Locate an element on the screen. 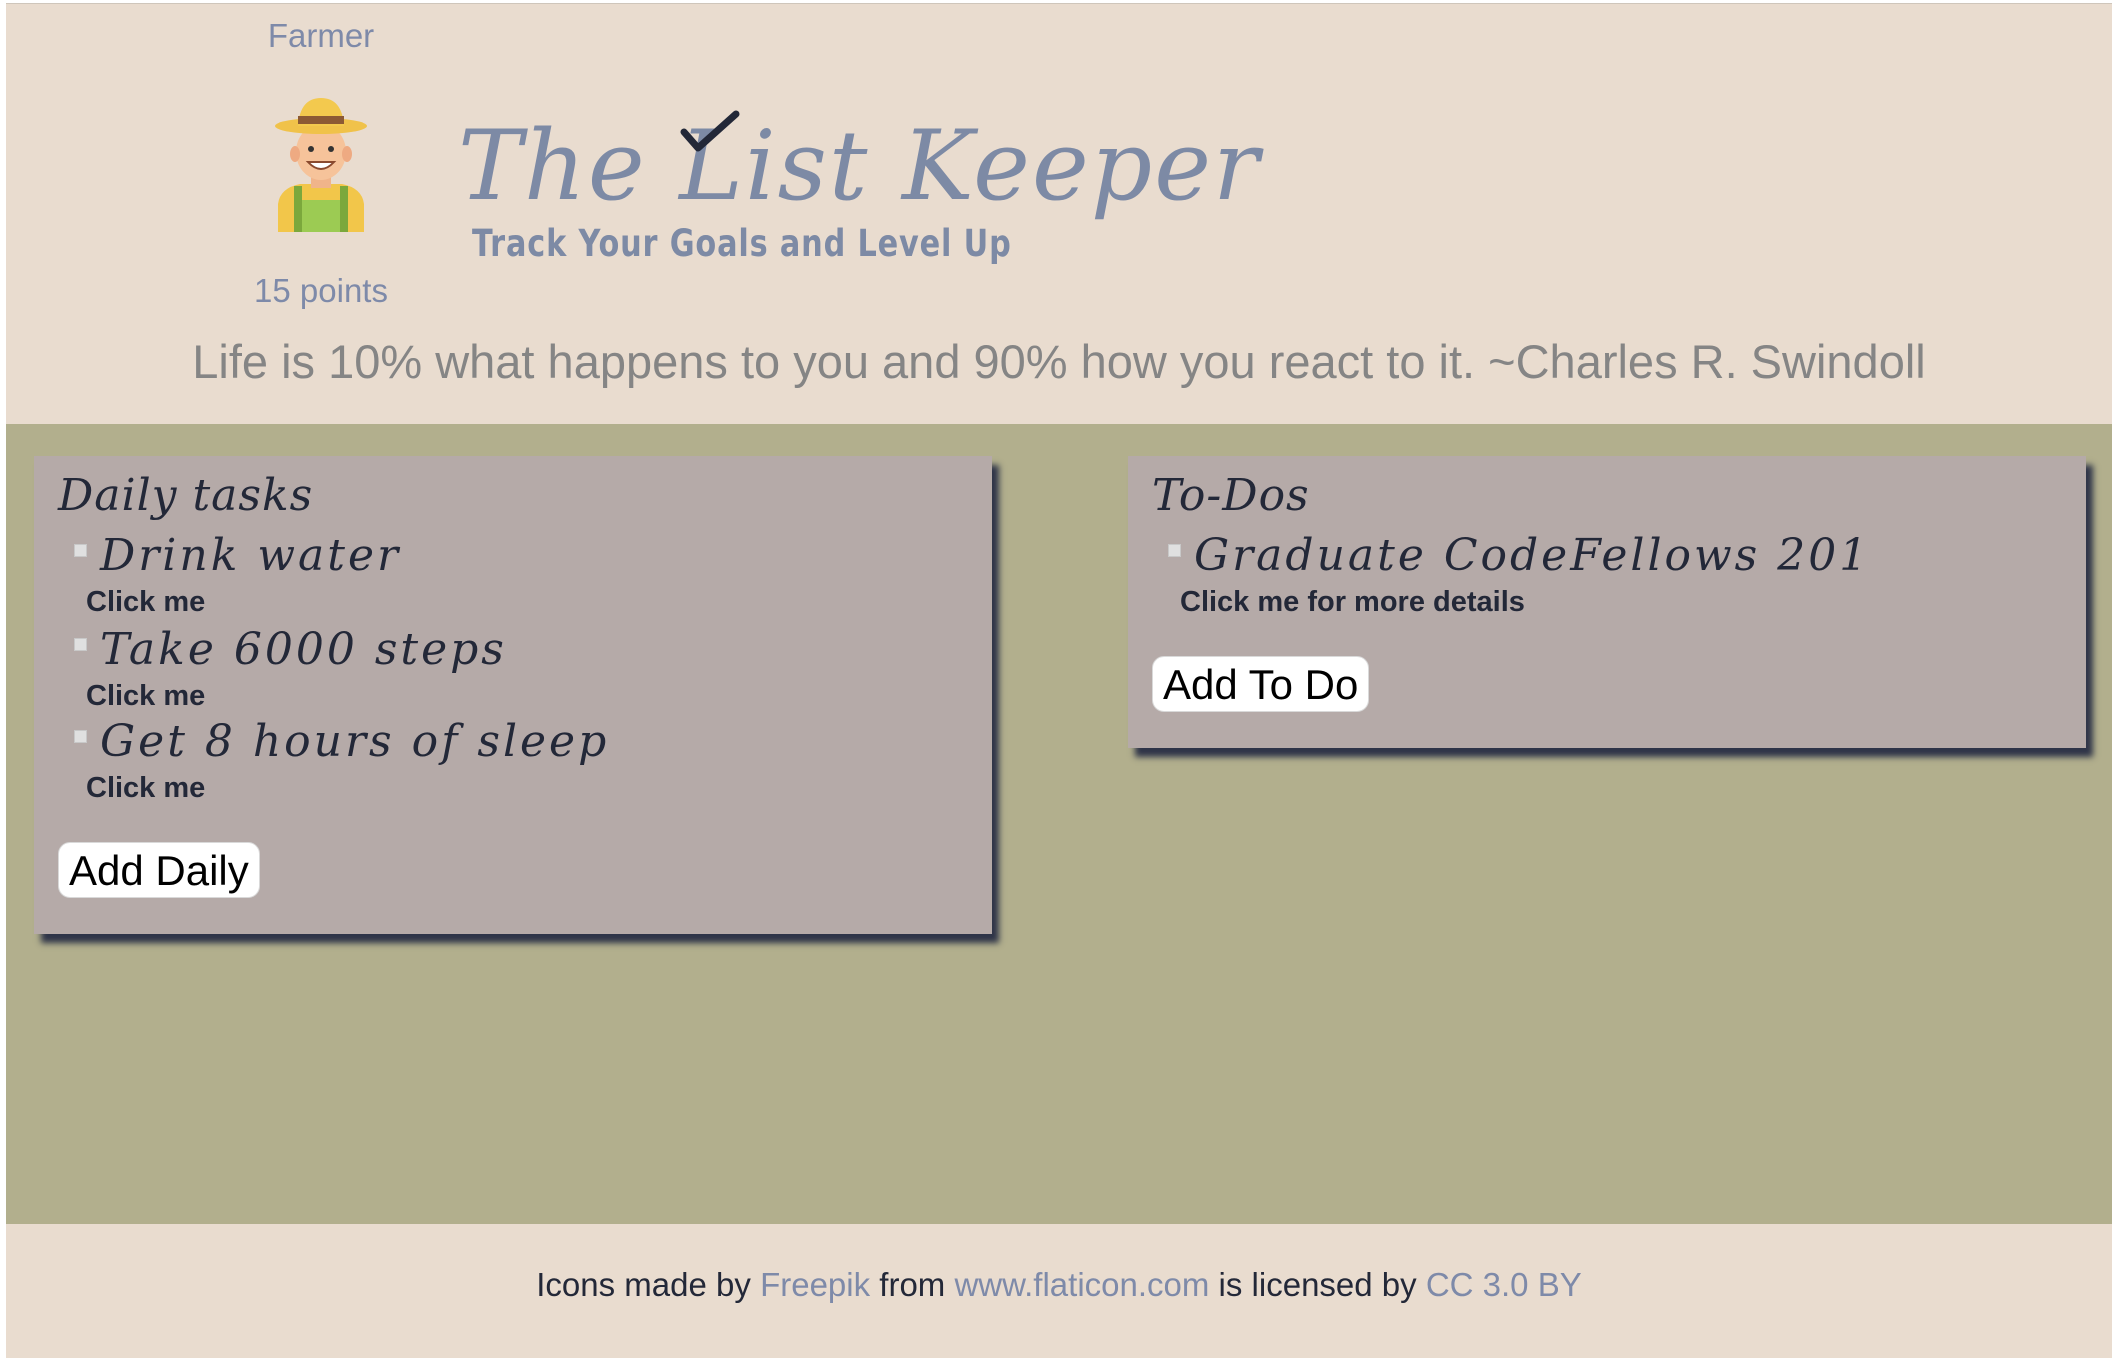  points-label: 15 points is located at coordinates (321, 290).